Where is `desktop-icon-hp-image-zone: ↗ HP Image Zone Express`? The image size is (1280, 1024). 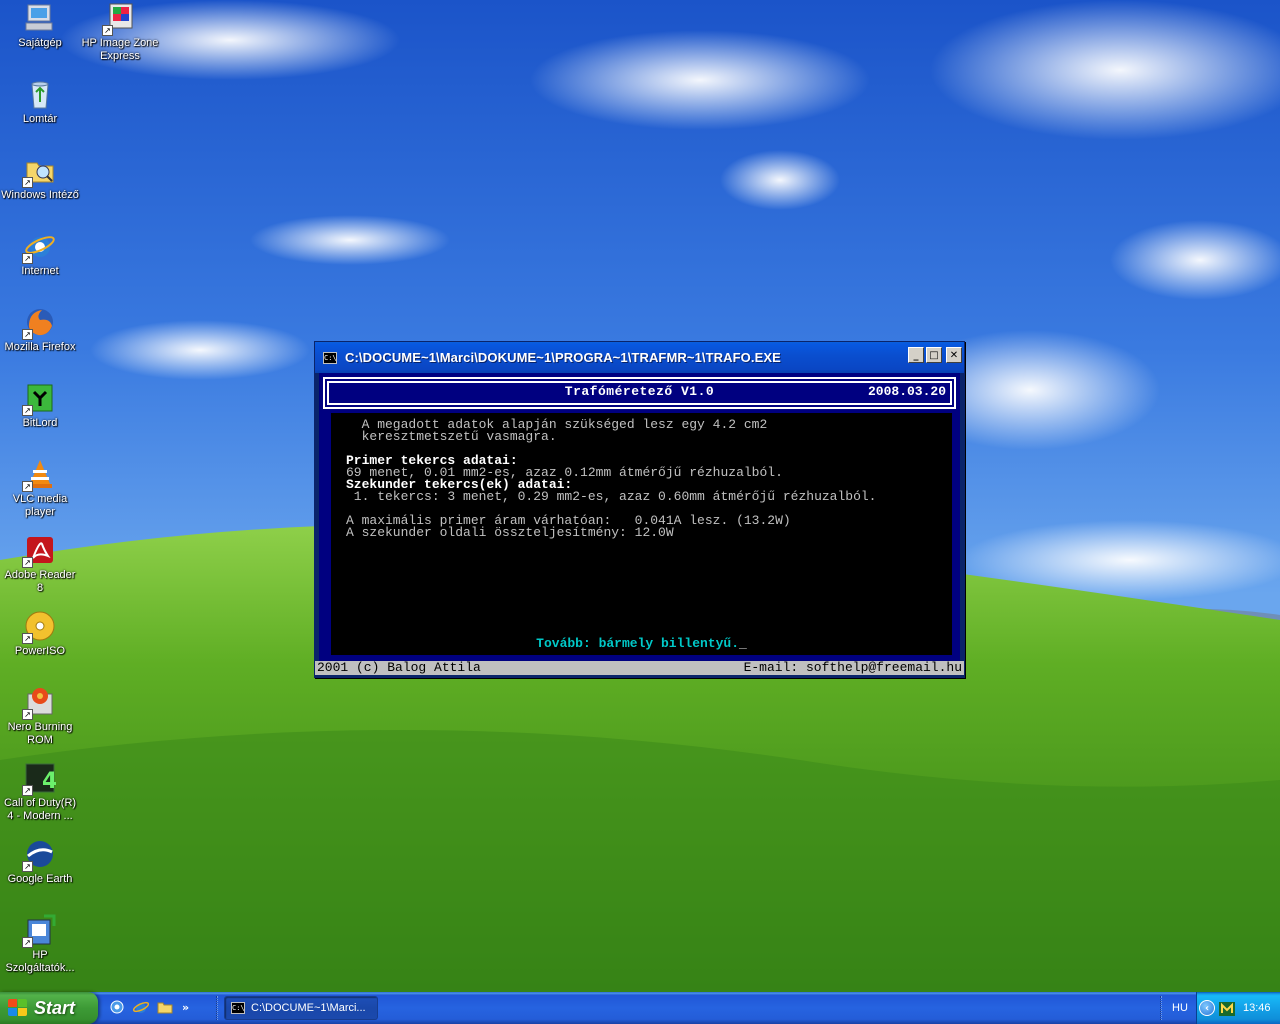
desktop-icon-hp-image-zone: ↗ HP Image Zone Express is located at coordinates (120, 32).